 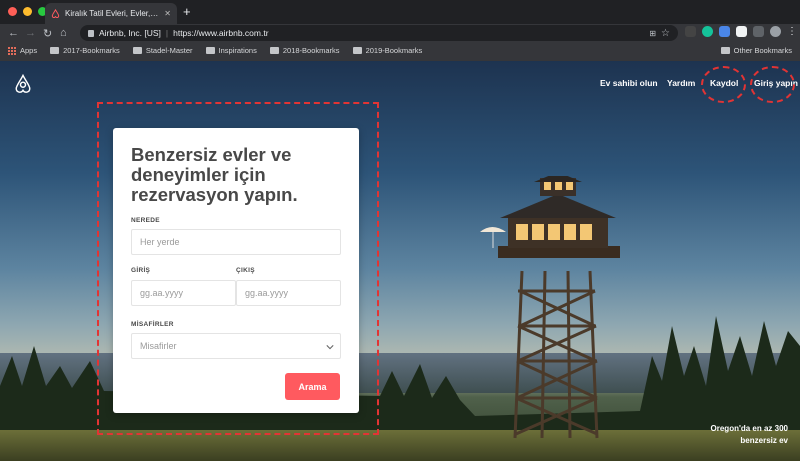 I want to click on tab-bar: Kiralık Tatil Evleri, Evler, Deneyim ✕ +, so click(x=400, y=12).